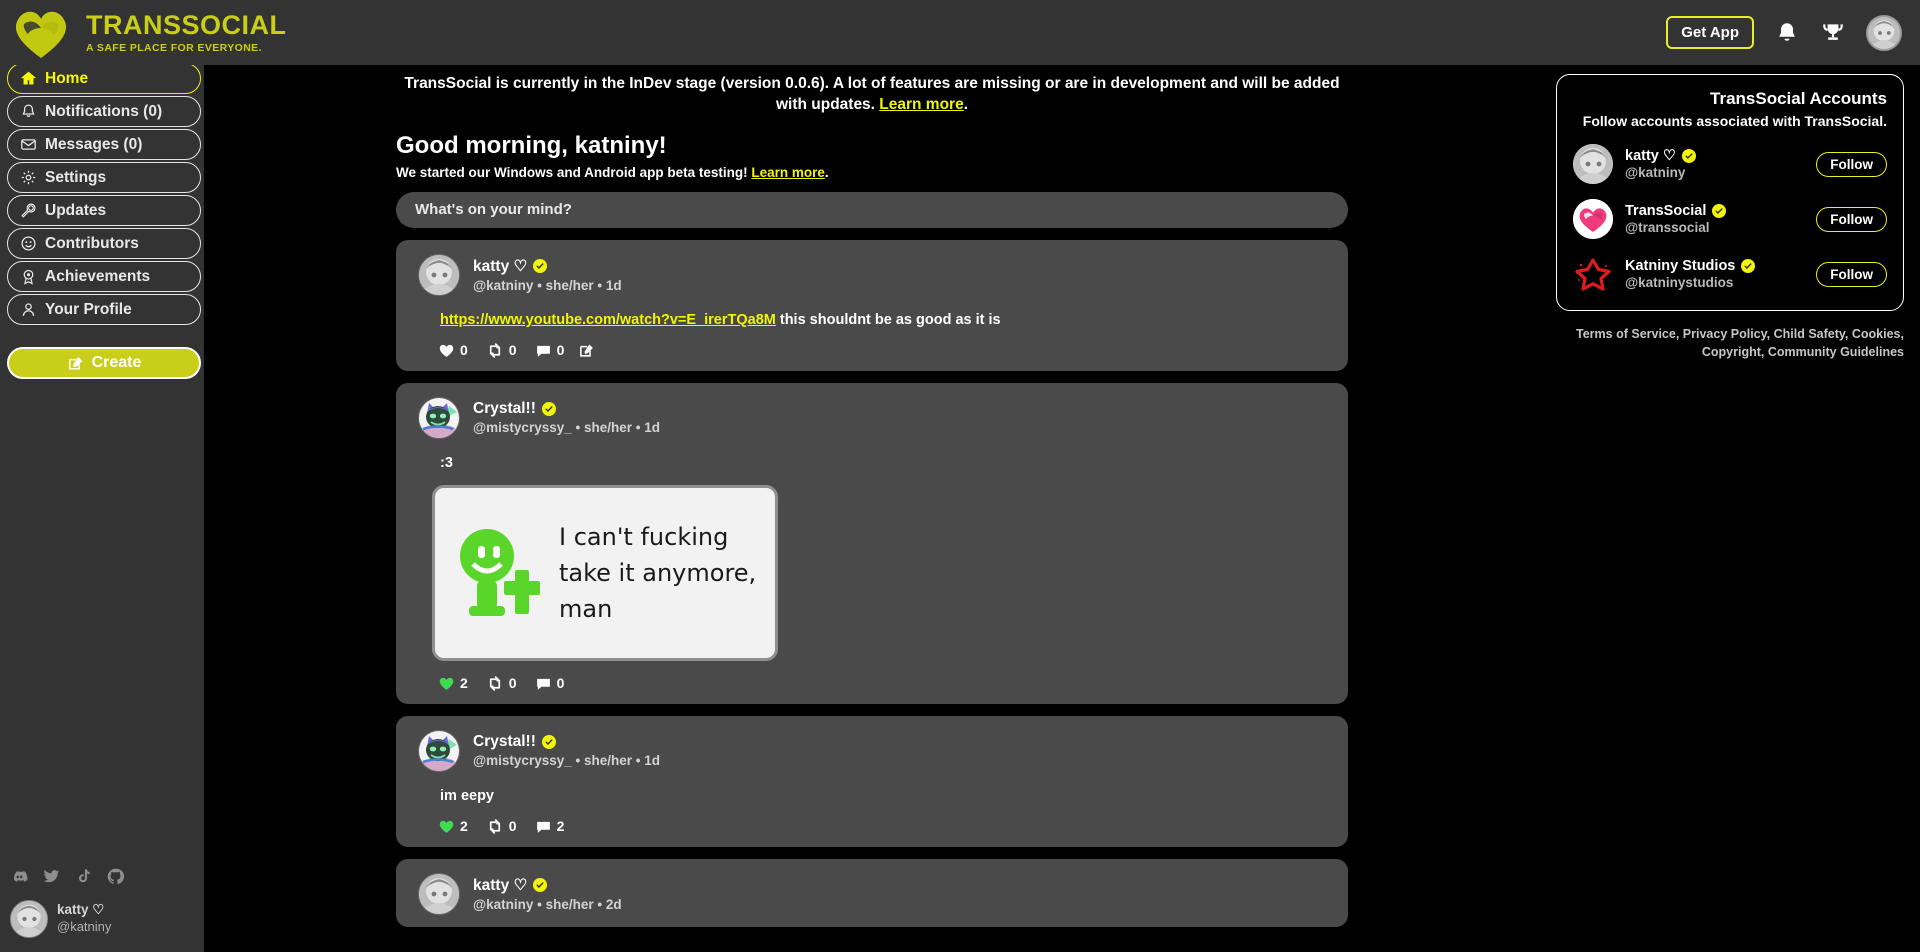 The image size is (1920, 952). Describe the element at coordinates (28, 309) in the screenshot. I see `person-icon` at that location.